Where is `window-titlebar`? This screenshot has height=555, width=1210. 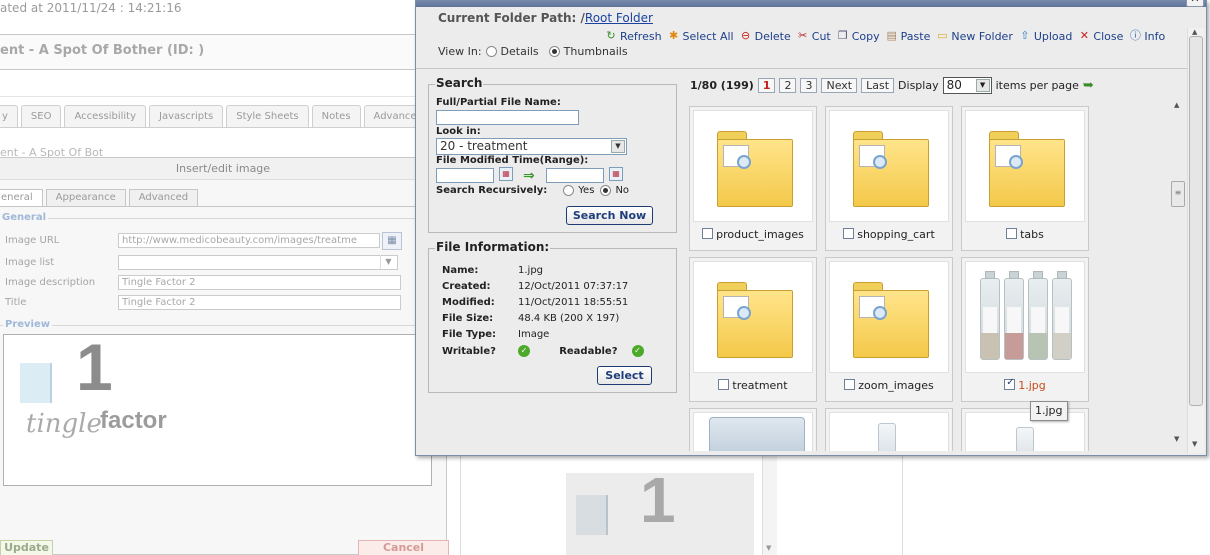
window-titlebar is located at coordinates (811, 3).